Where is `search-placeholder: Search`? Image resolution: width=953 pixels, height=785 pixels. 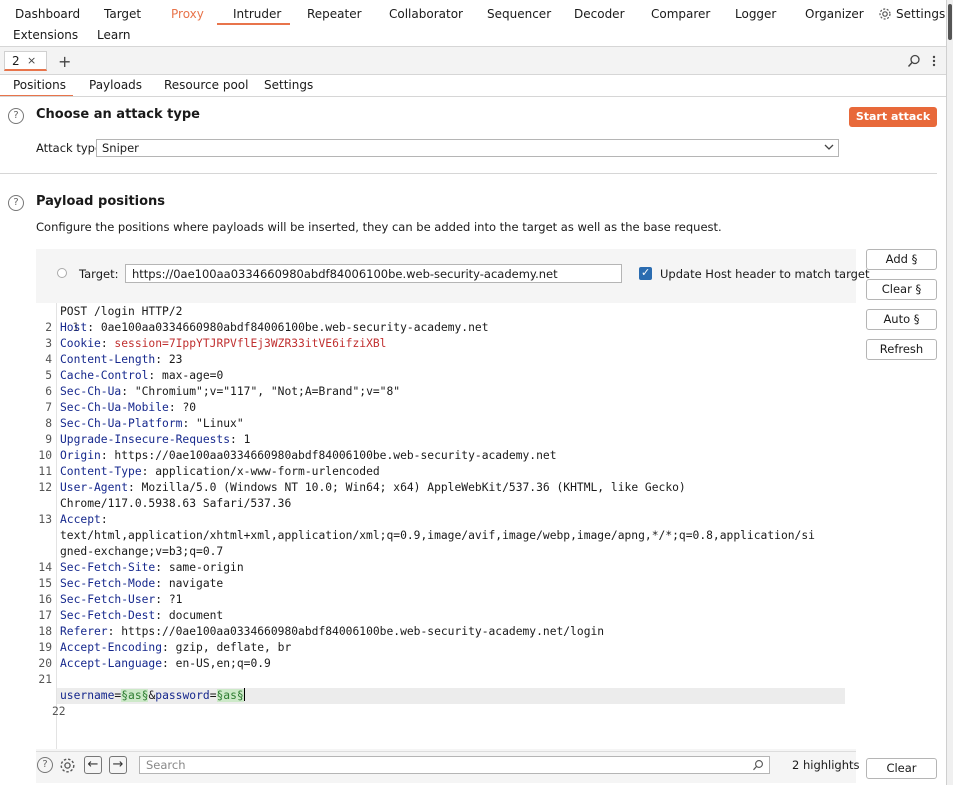 search-placeholder: Search is located at coordinates (166, 765).